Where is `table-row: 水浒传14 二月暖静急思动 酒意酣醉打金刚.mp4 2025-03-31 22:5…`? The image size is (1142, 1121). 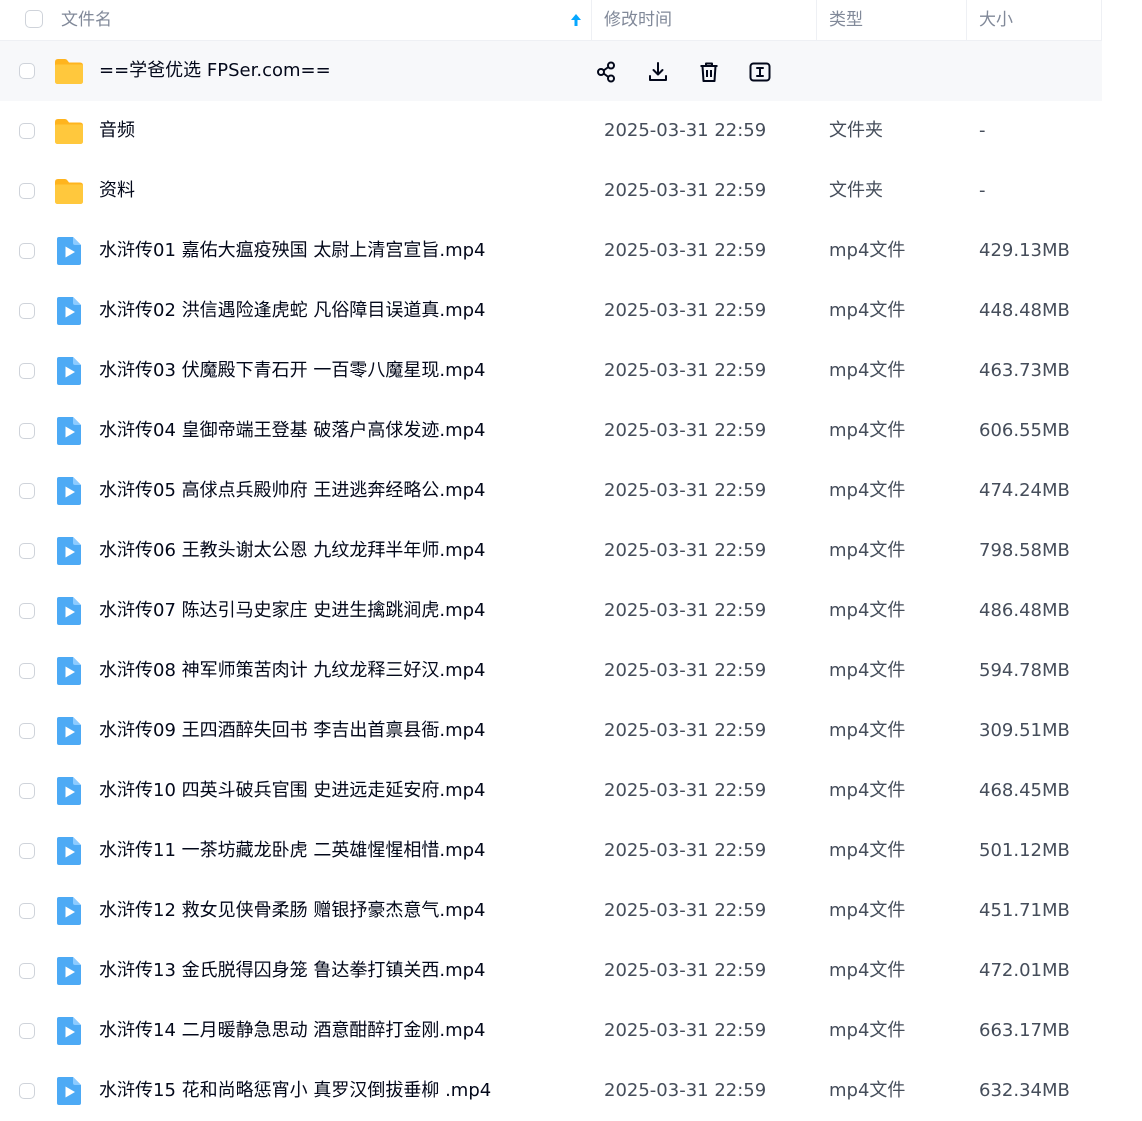
table-row: 水浒传14 二月暖静急思动 酒意酣醉打金刚.mp4 2025-03-31 22:5… is located at coordinates (551, 1031).